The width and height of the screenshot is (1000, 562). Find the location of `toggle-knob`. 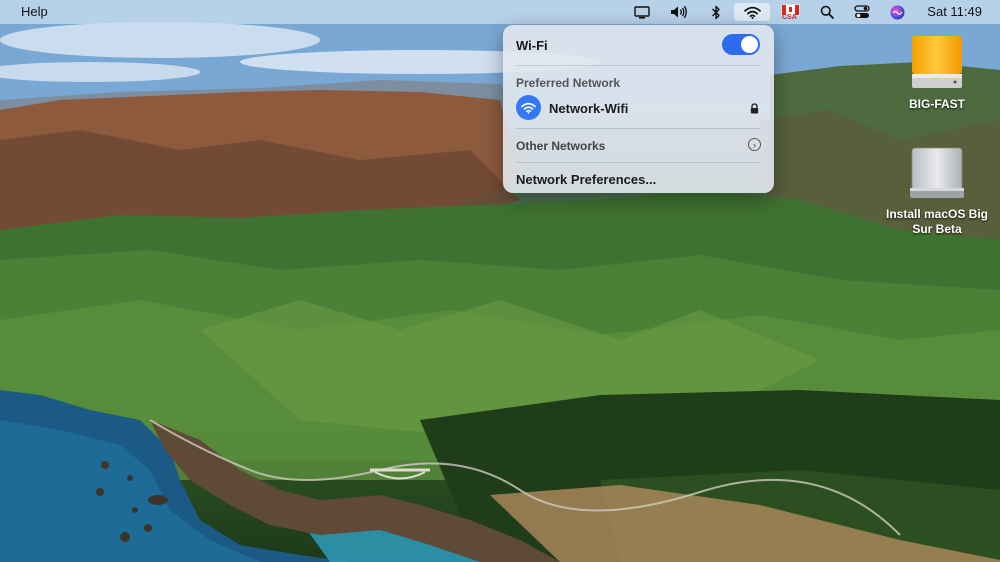

toggle-knob is located at coordinates (749, 44).